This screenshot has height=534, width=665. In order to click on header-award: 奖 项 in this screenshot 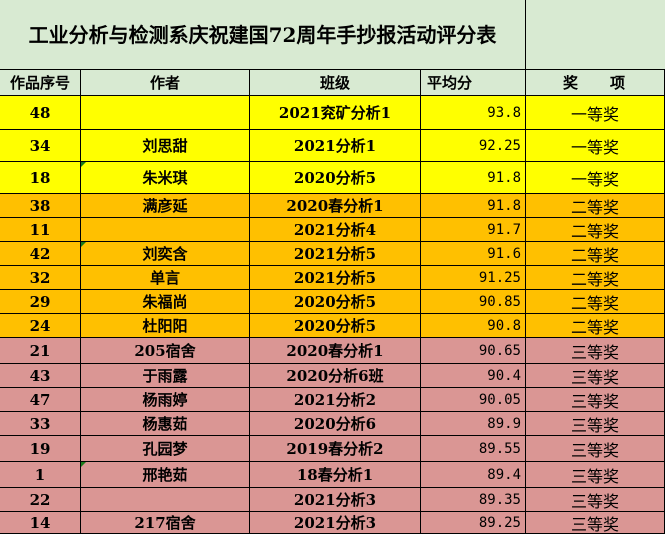, I will do `click(595, 83)`.